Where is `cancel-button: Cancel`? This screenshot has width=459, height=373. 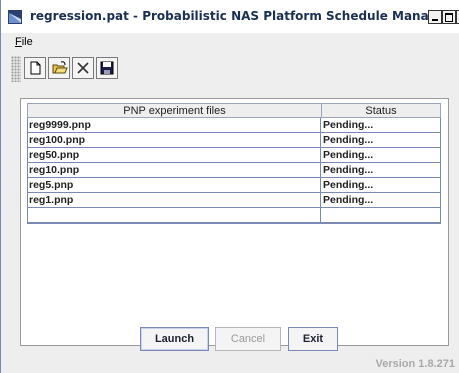 cancel-button: Cancel is located at coordinates (248, 339).